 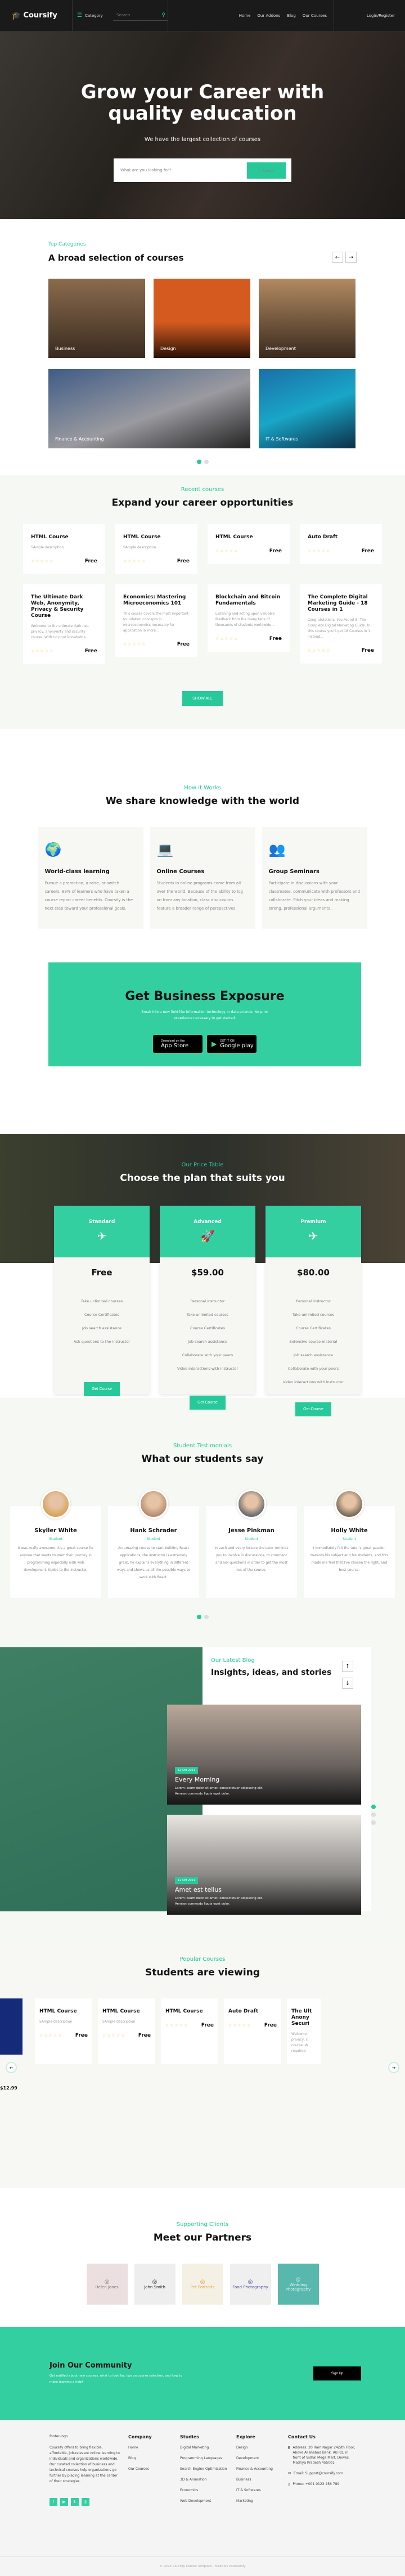 What do you see at coordinates (154, 2469) in the screenshot?
I see `footer-link-company: Our Courses` at bounding box center [154, 2469].